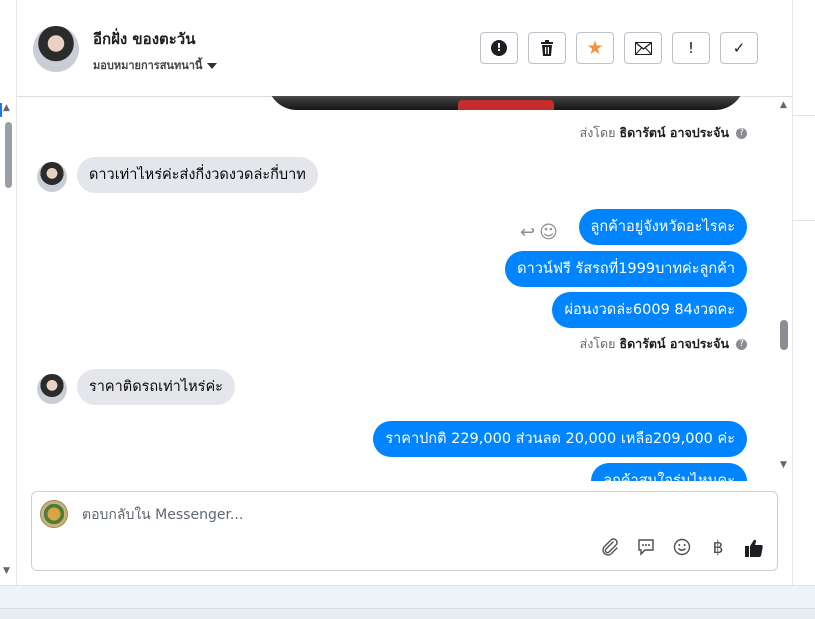 The height and width of the screenshot is (619, 815). I want to click on right-sidebar-edge, so click(803, 292).